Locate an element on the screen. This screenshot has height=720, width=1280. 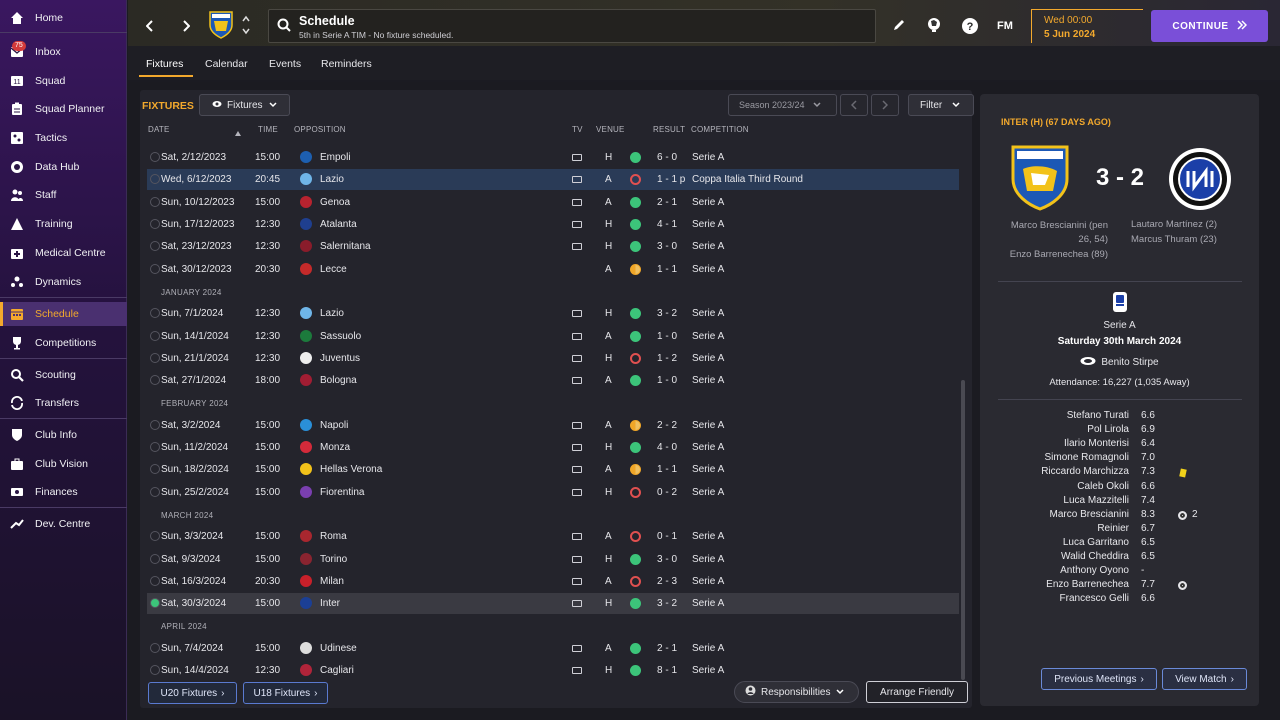
edit-icon is located at coordinates (899, 25).